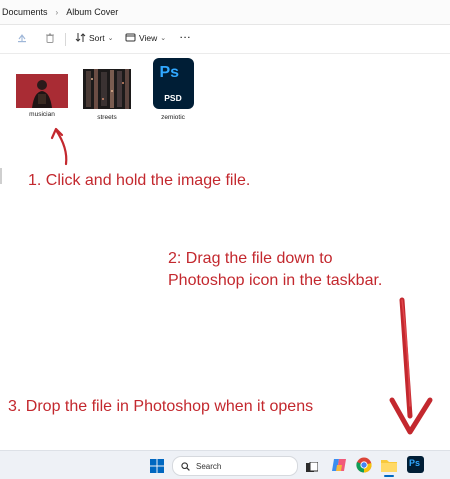 The image size is (450, 479). What do you see at coordinates (50, 38) in the screenshot?
I see `delete-icon` at bounding box center [50, 38].